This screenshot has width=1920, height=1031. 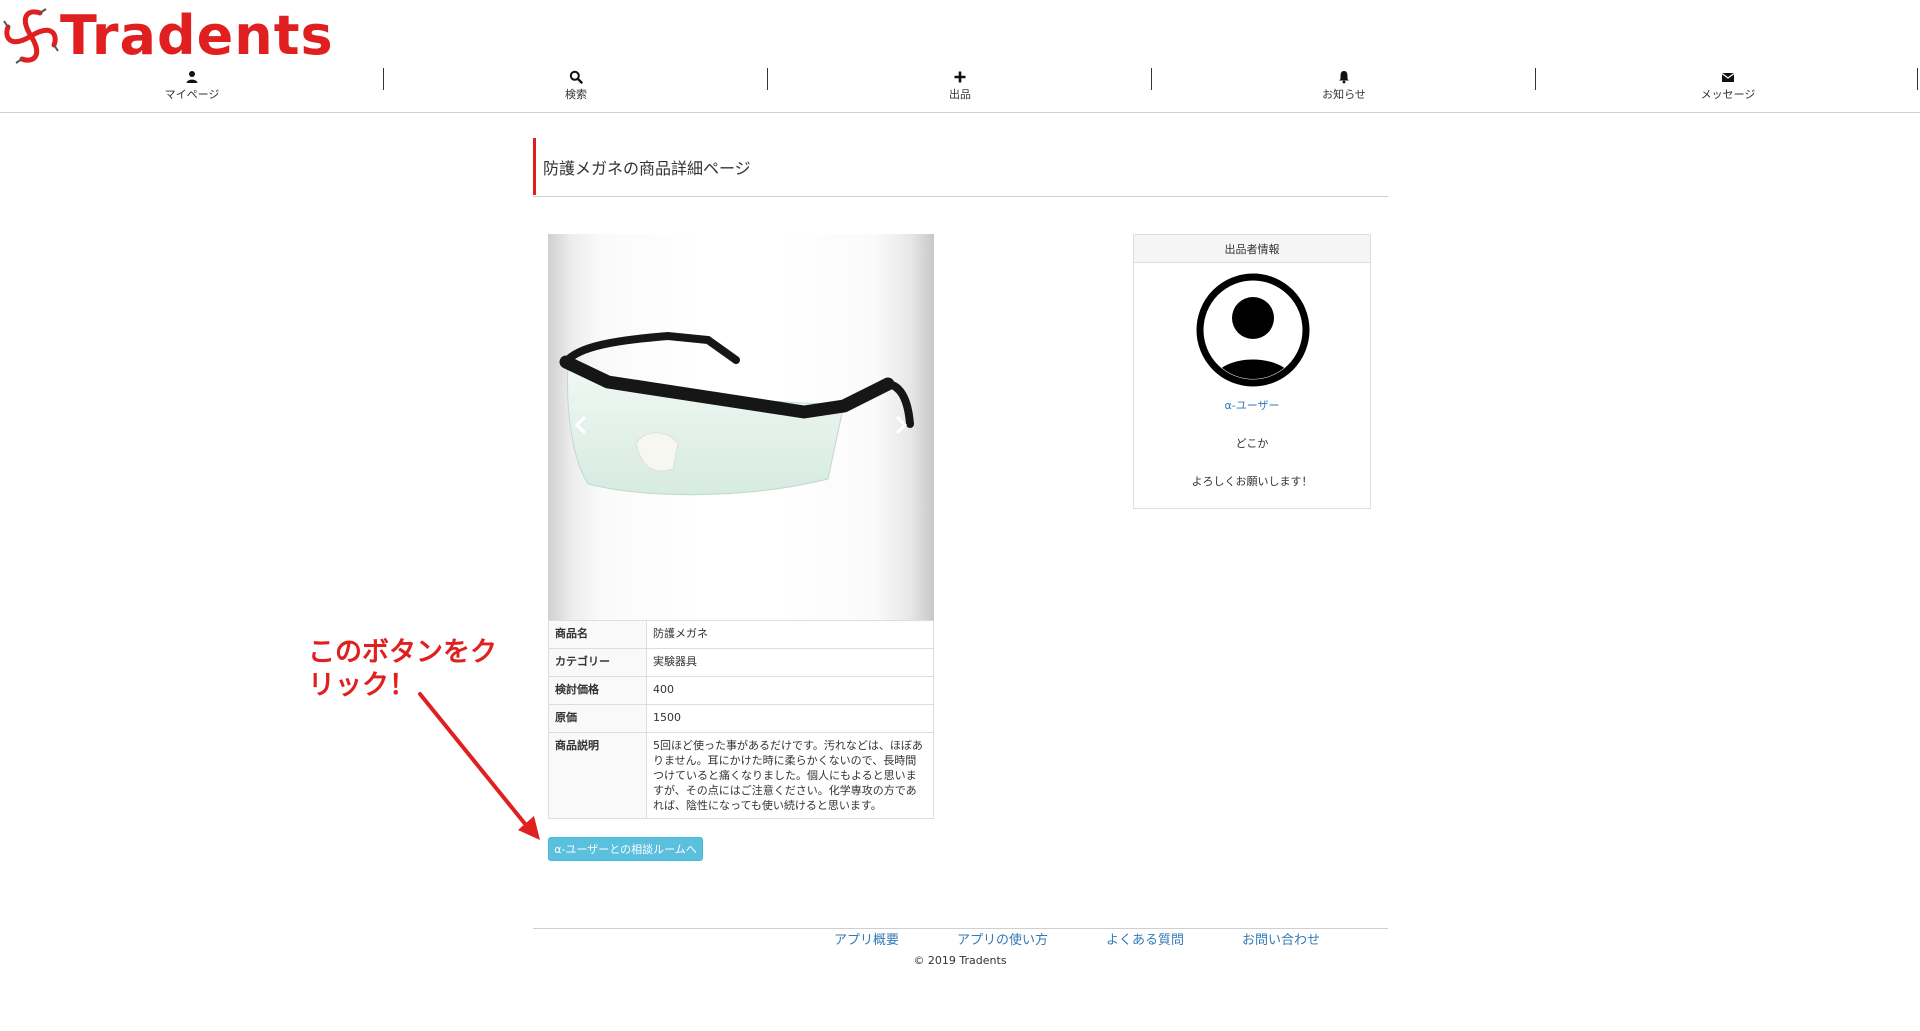 I want to click on chevron-right-icon, so click(x=901, y=425).